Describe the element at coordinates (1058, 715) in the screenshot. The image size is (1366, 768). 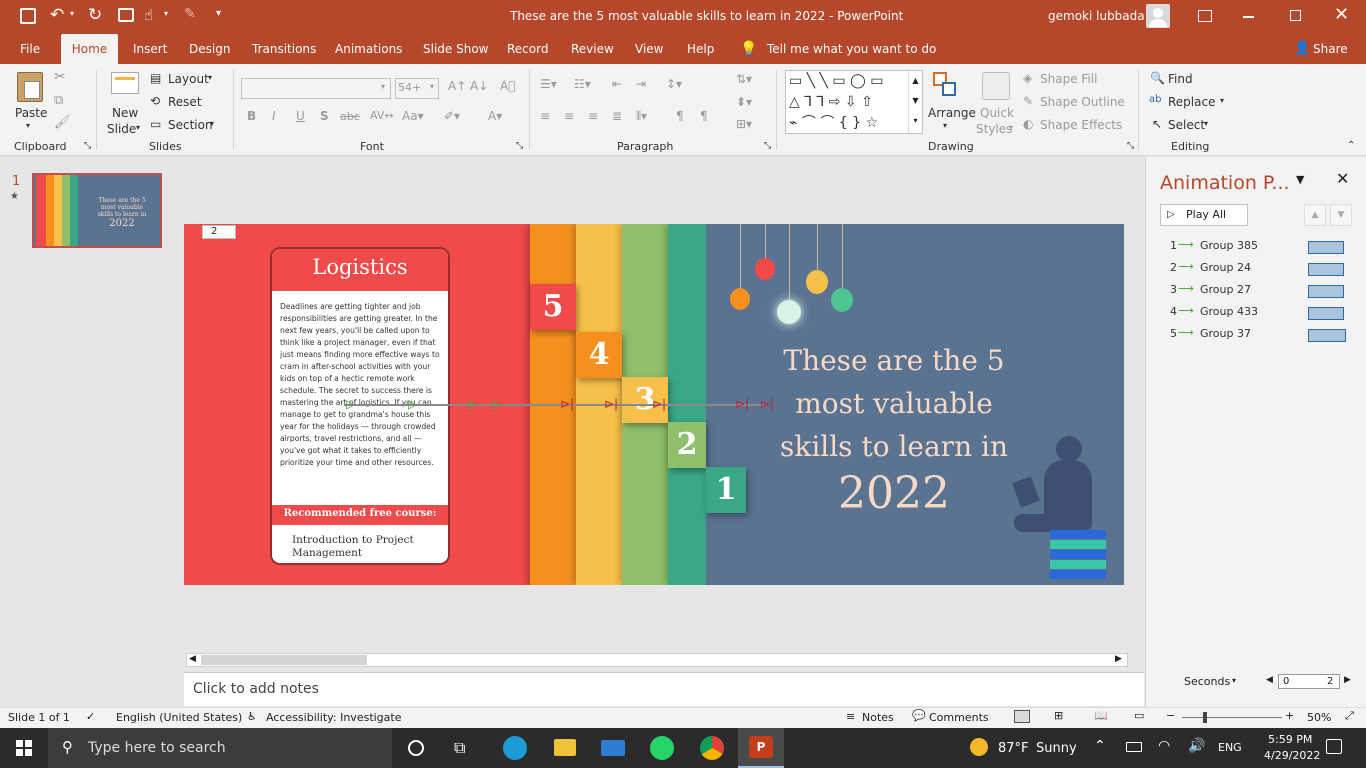
I see `slide-sorter-icon: ⊞` at that location.